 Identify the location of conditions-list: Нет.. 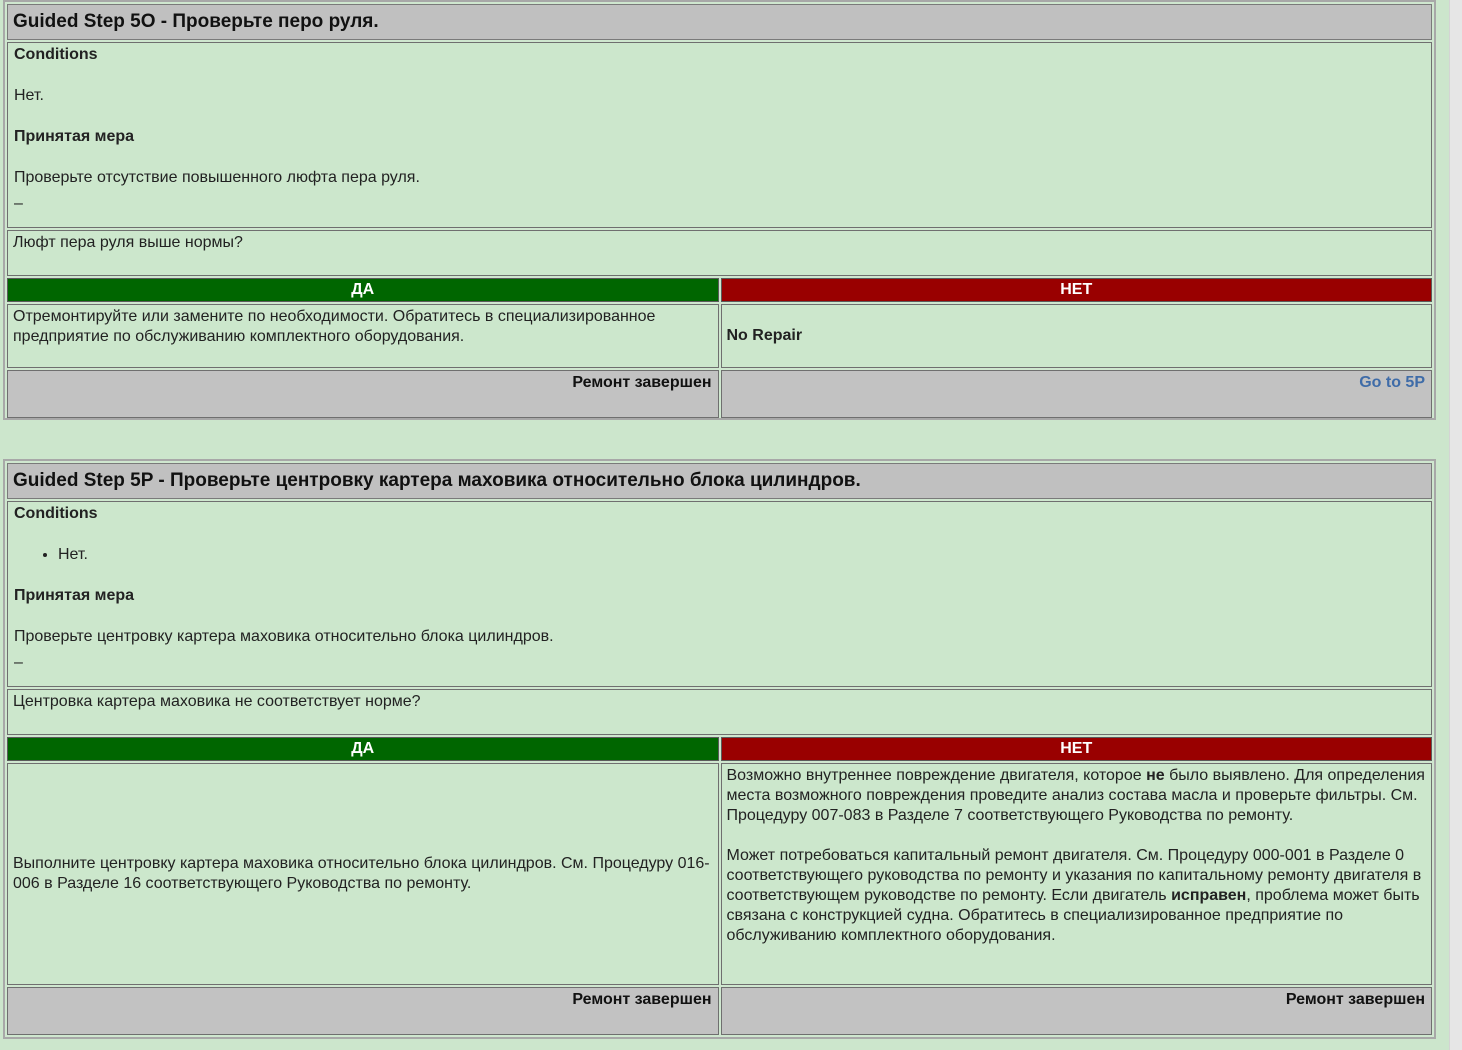
(719, 555).